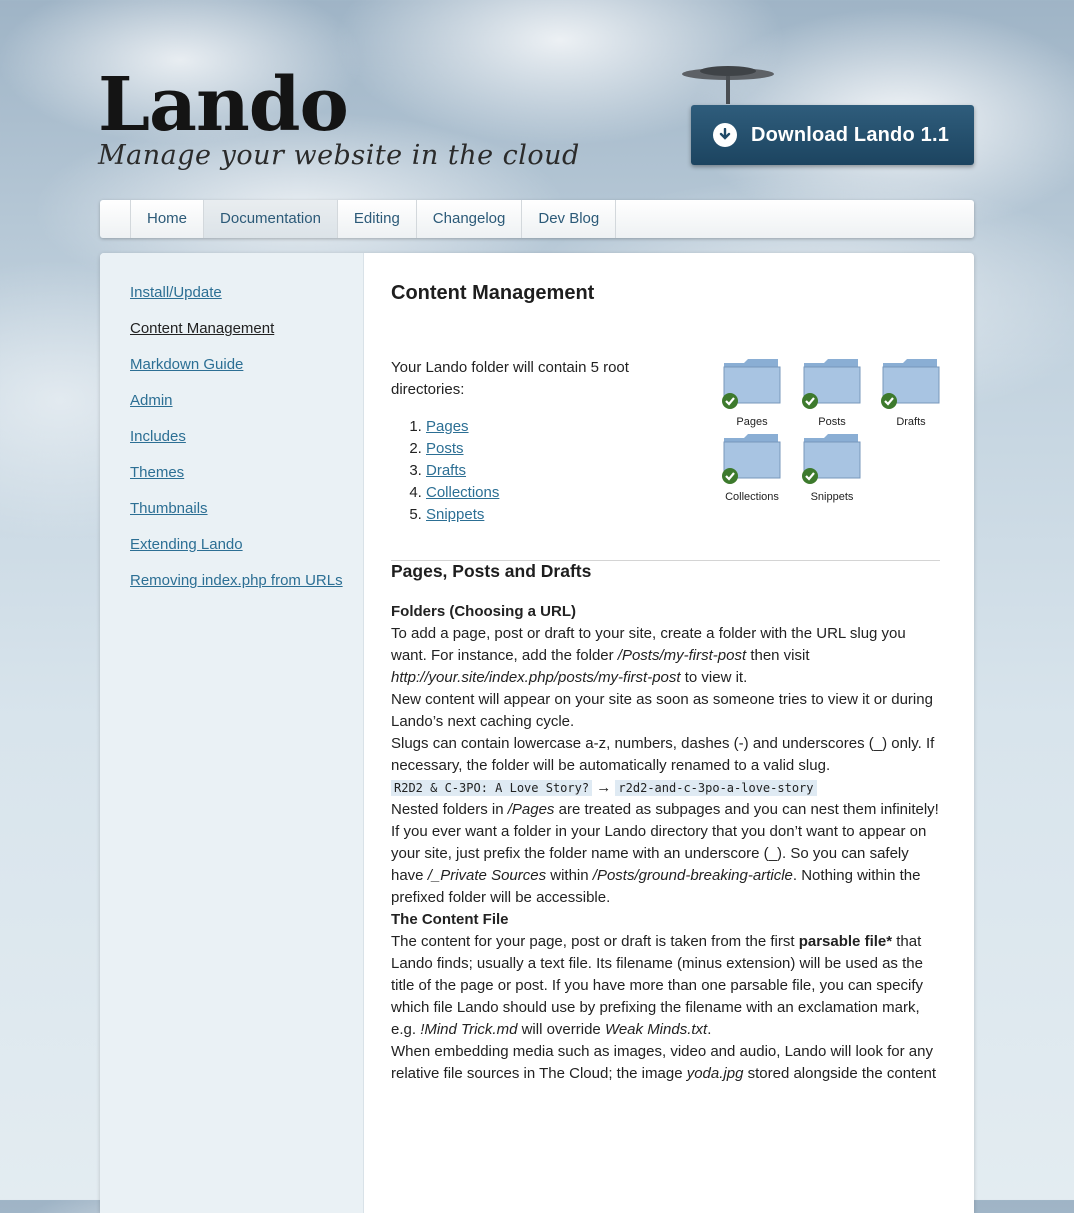  I want to click on folder-label: Pages, so click(752, 422).